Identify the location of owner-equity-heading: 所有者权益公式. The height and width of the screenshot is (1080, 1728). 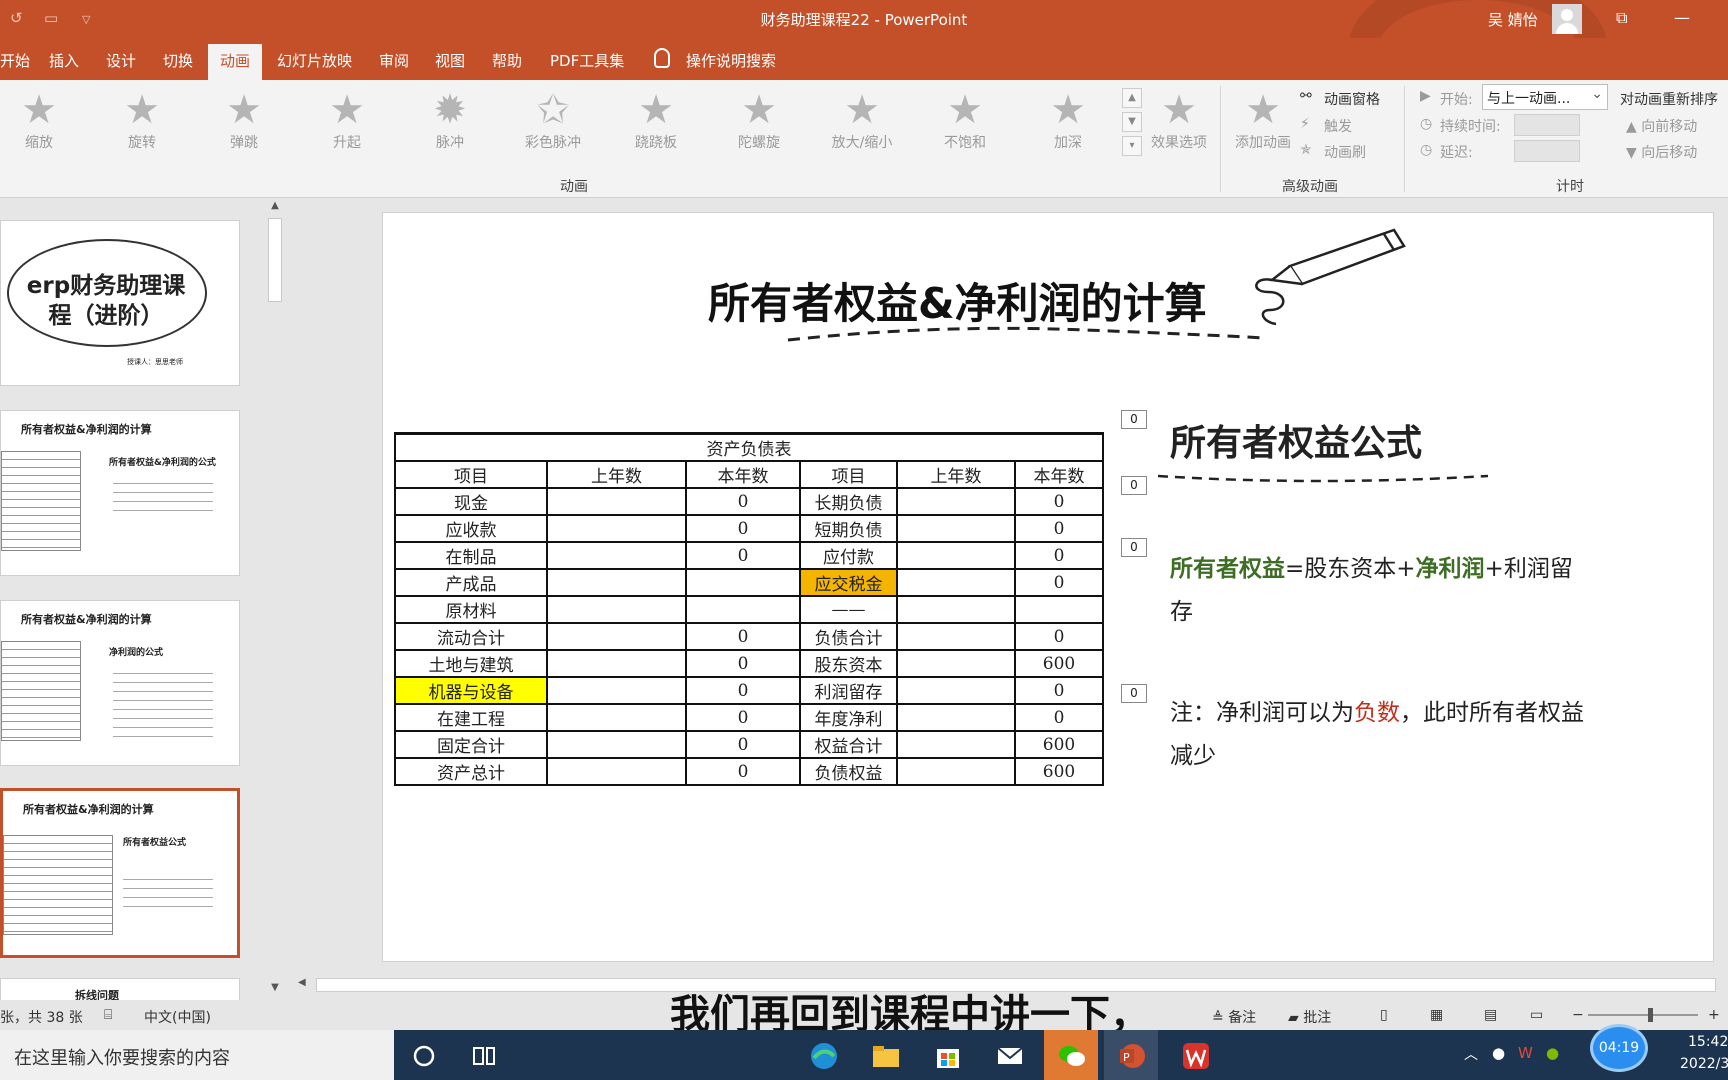
(1296, 440).